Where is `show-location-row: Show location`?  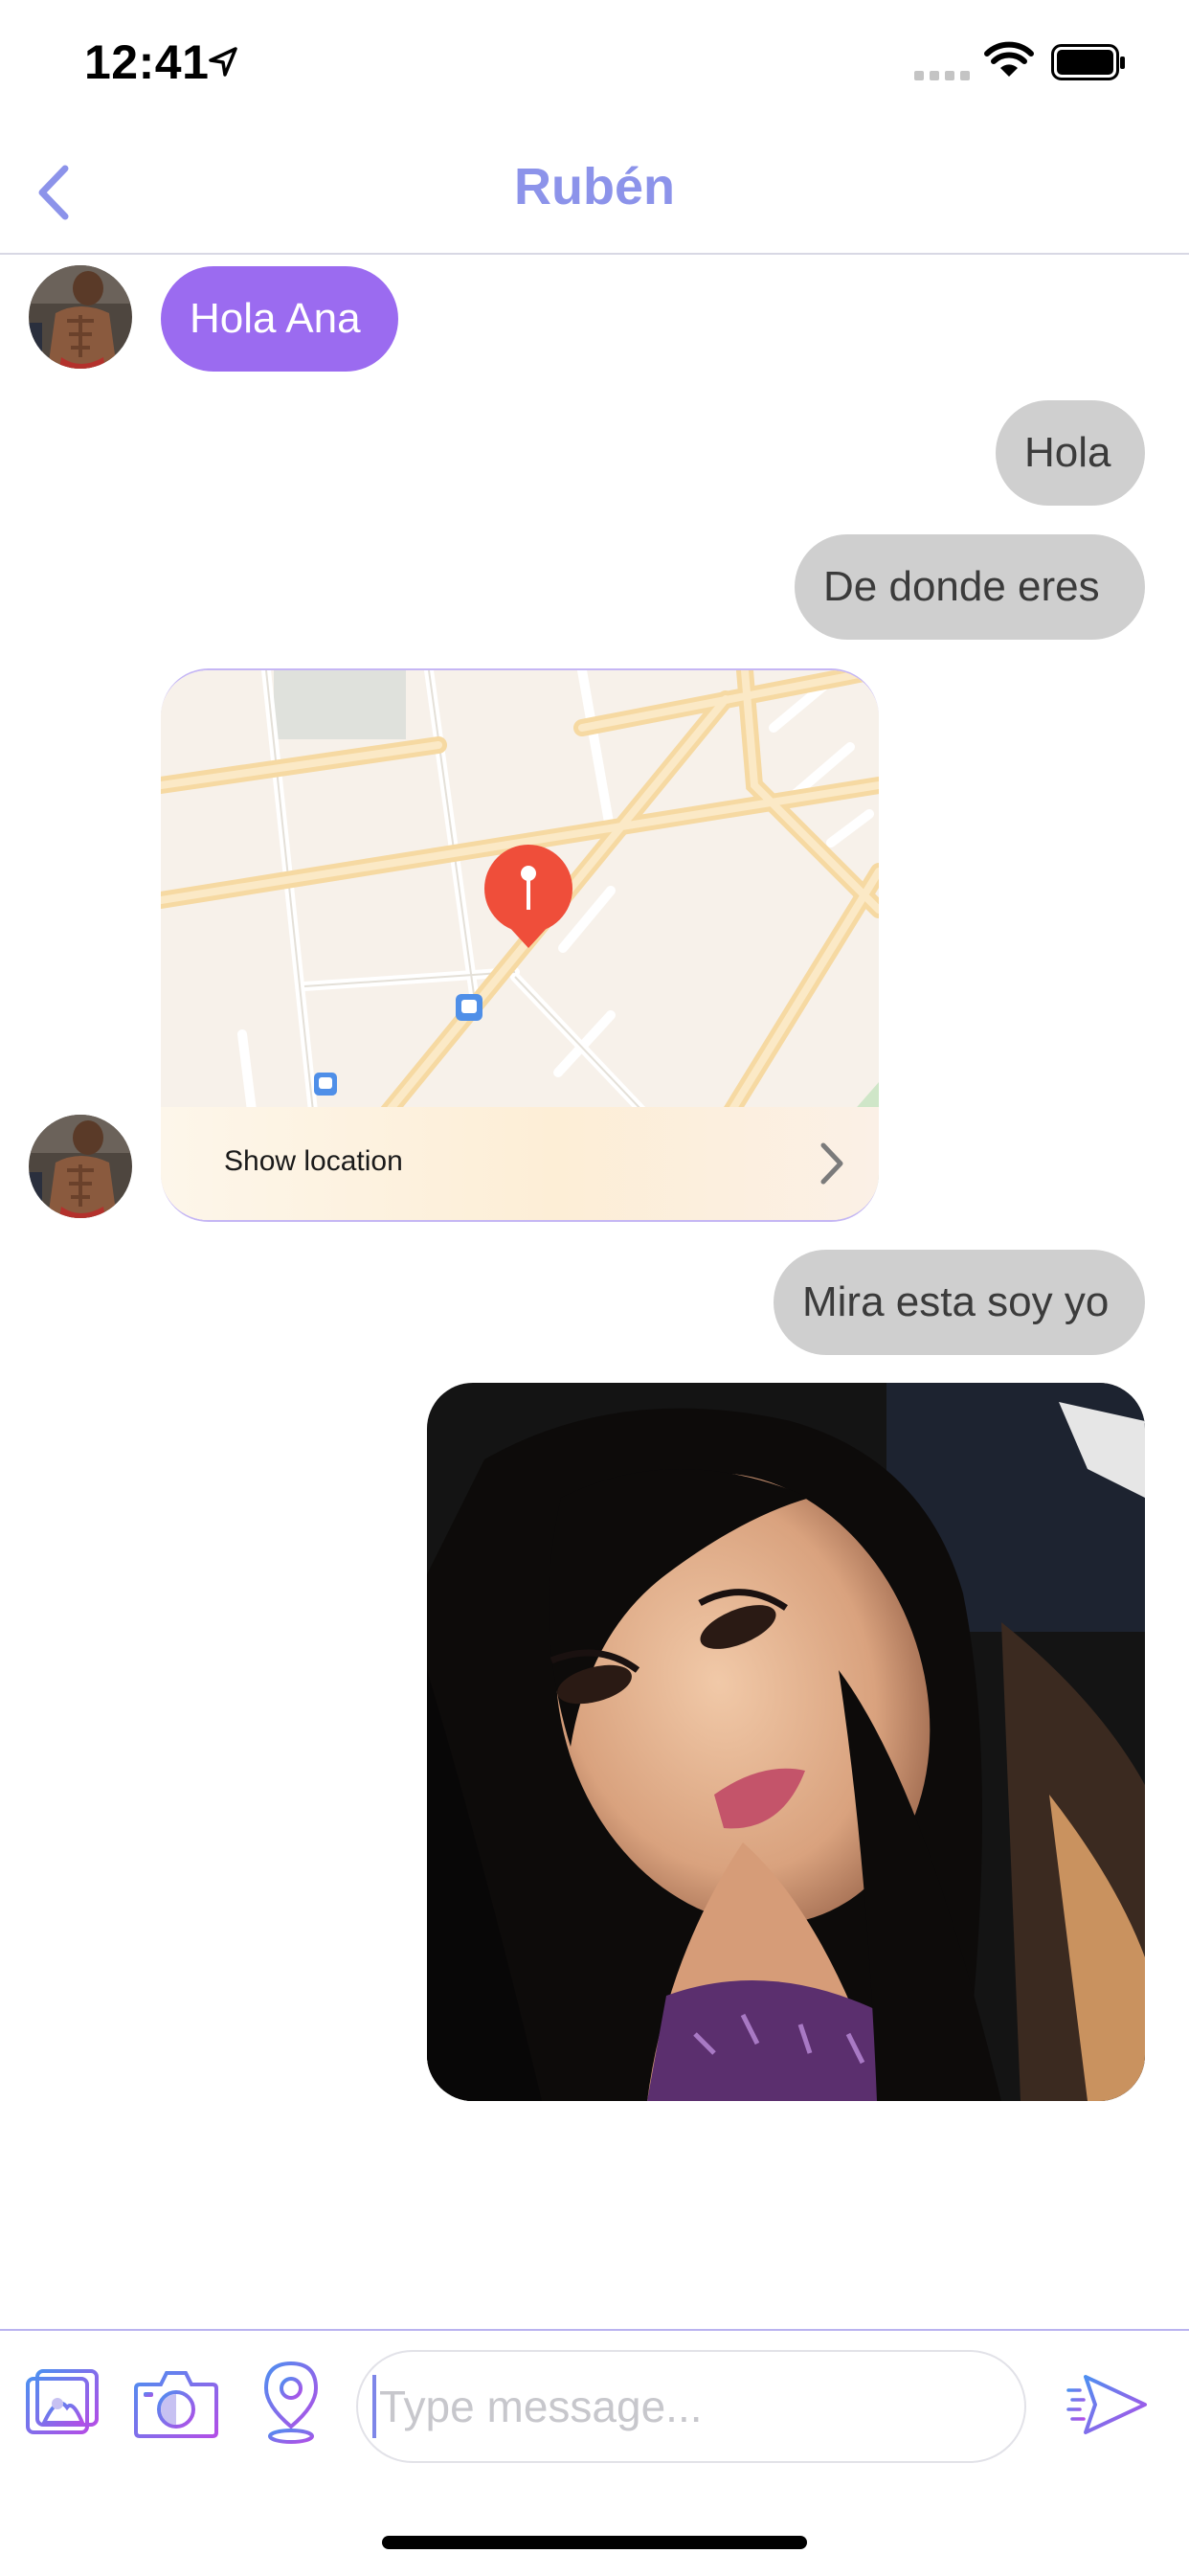
show-location-row: Show location is located at coordinates (520, 1163).